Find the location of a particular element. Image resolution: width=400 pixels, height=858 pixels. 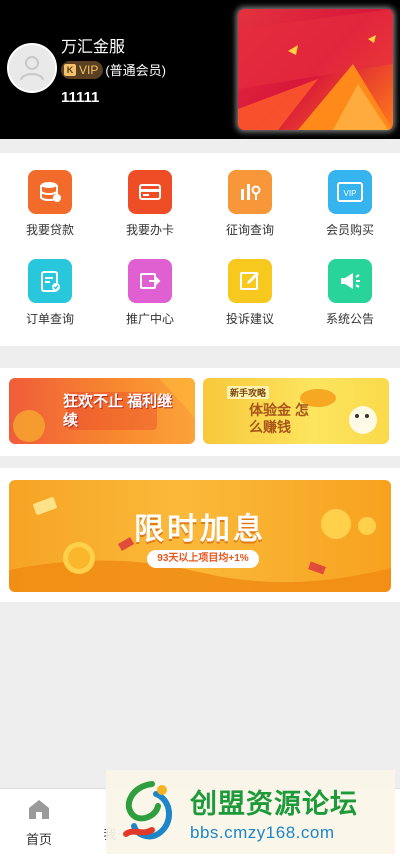

menu-item-announcement: 系统公告 is located at coordinates (350, 293).